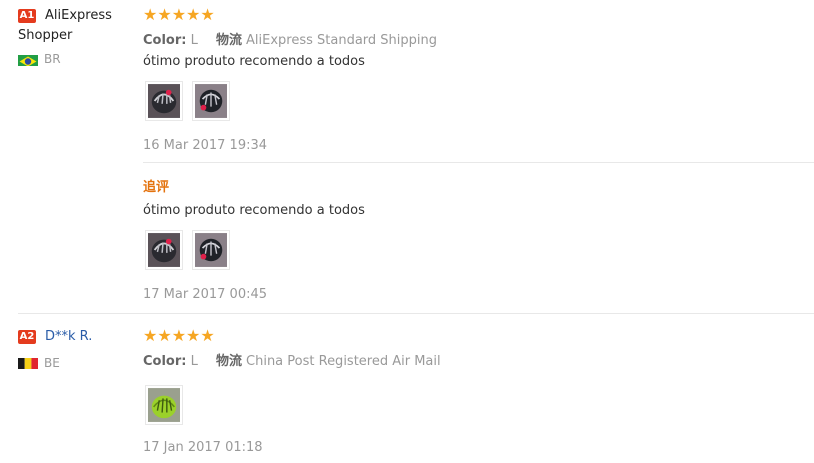 The height and width of the screenshot is (463, 814). Describe the element at coordinates (205, 294) in the screenshot. I see `followup-date: 17 Mar 2017 00:45` at that location.